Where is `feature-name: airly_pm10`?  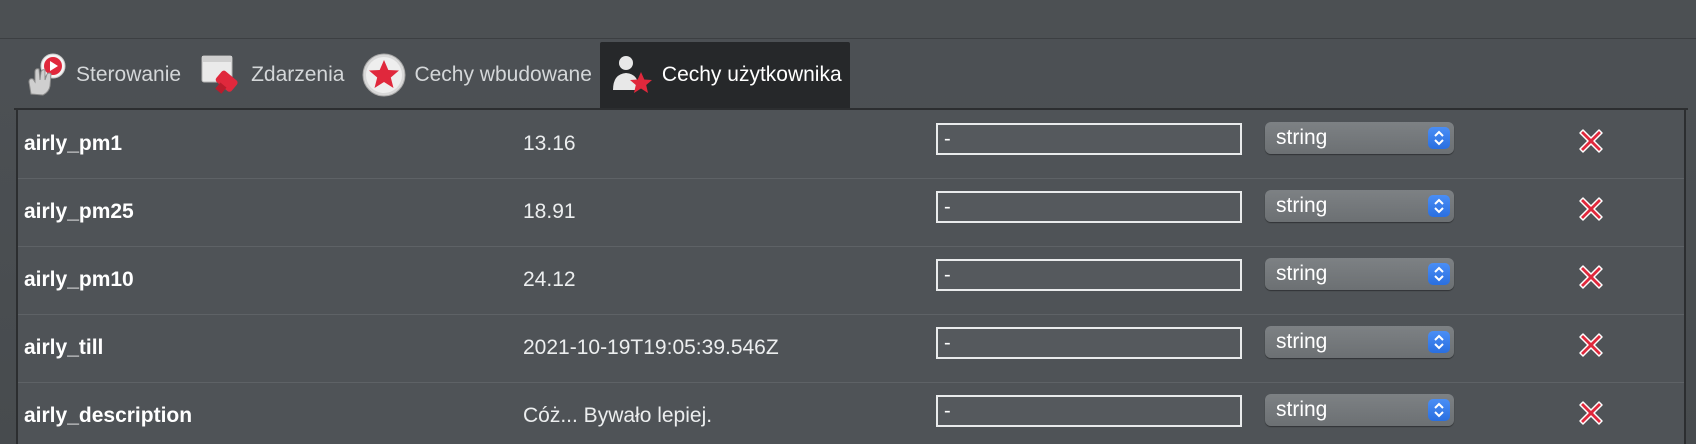 feature-name: airly_pm10 is located at coordinates (79, 279).